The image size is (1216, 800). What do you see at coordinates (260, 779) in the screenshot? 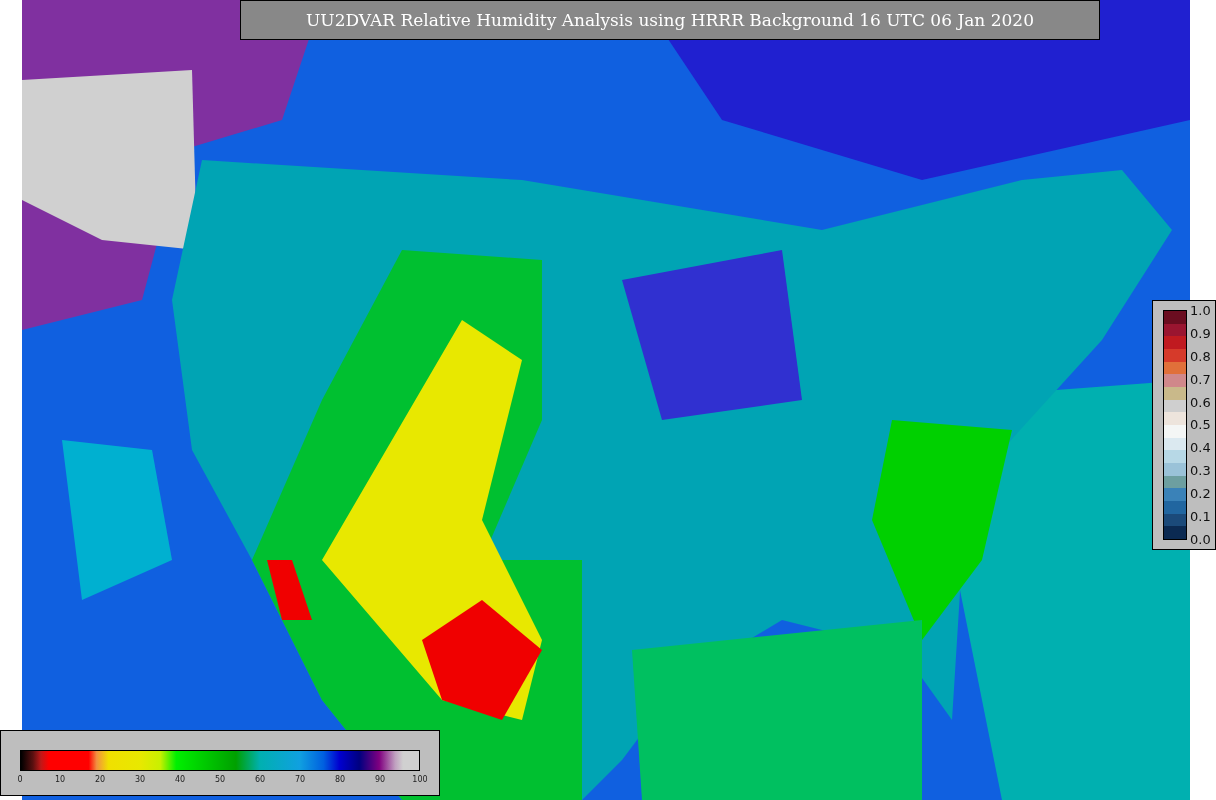
I see `tick-label: 60` at bounding box center [260, 779].